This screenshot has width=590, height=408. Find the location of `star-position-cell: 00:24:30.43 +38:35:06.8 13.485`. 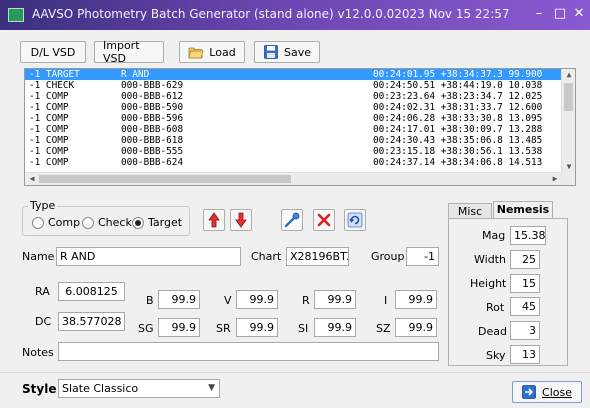

star-position-cell: 00:24:30.43 +38:35:06.8 13.485 is located at coordinates (458, 140).